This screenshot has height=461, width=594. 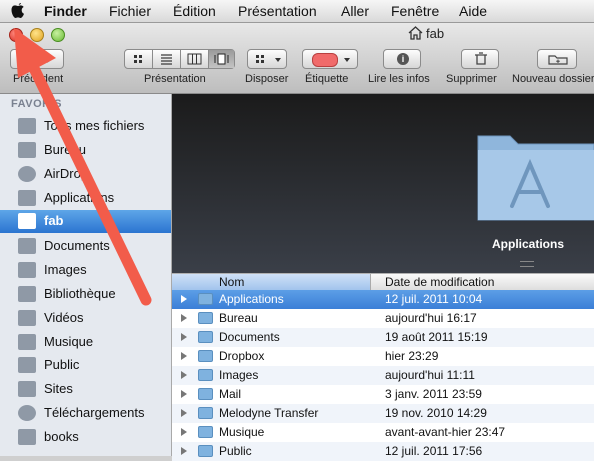 I want to click on delete-button, so click(x=480, y=59).